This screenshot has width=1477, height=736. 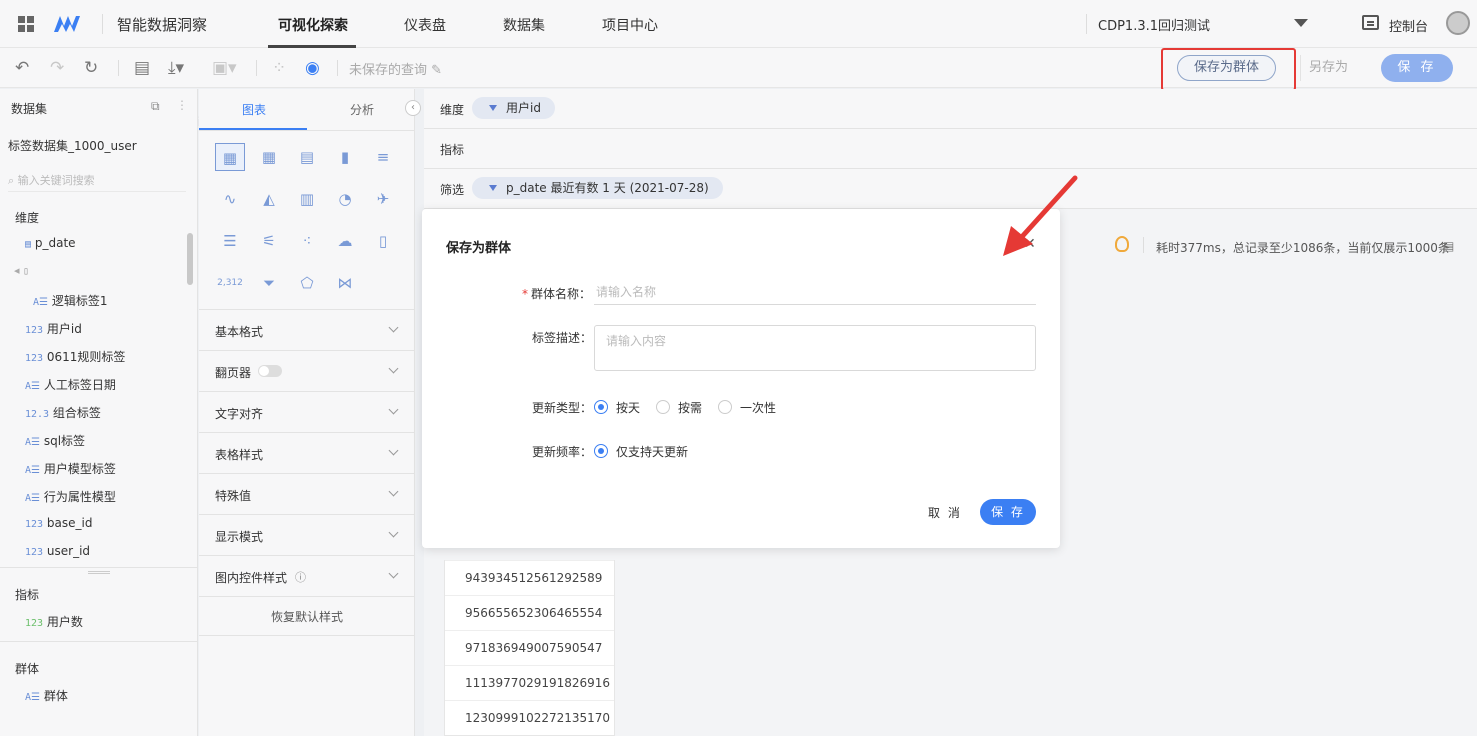 I want to click on description-label: 标签描述：, so click(x=562, y=338).